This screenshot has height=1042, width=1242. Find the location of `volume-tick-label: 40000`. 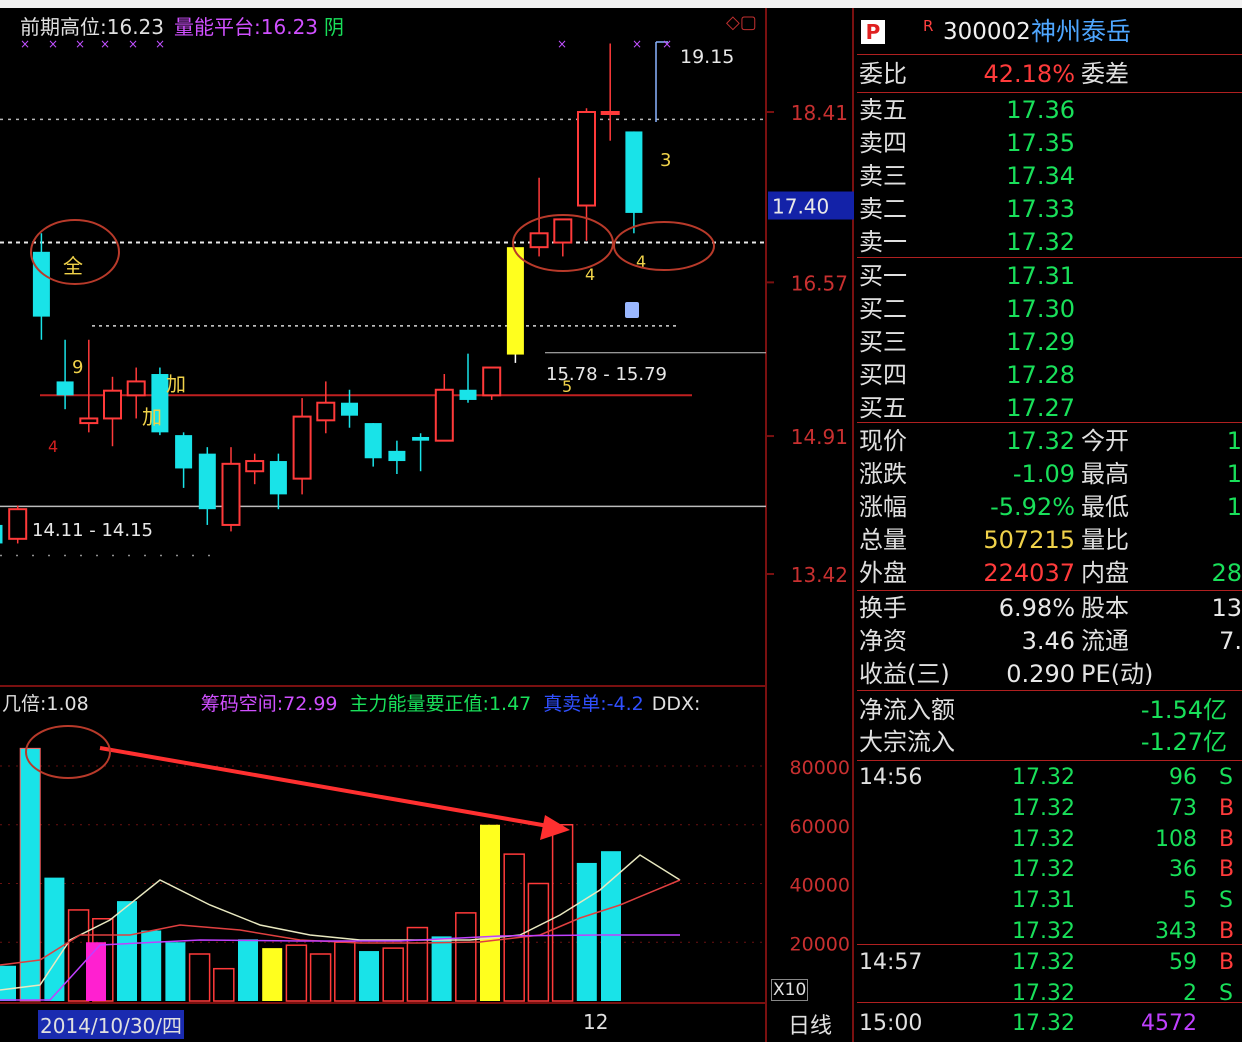

volume-tick-label: 40000 is located at coordinates (820, 886).